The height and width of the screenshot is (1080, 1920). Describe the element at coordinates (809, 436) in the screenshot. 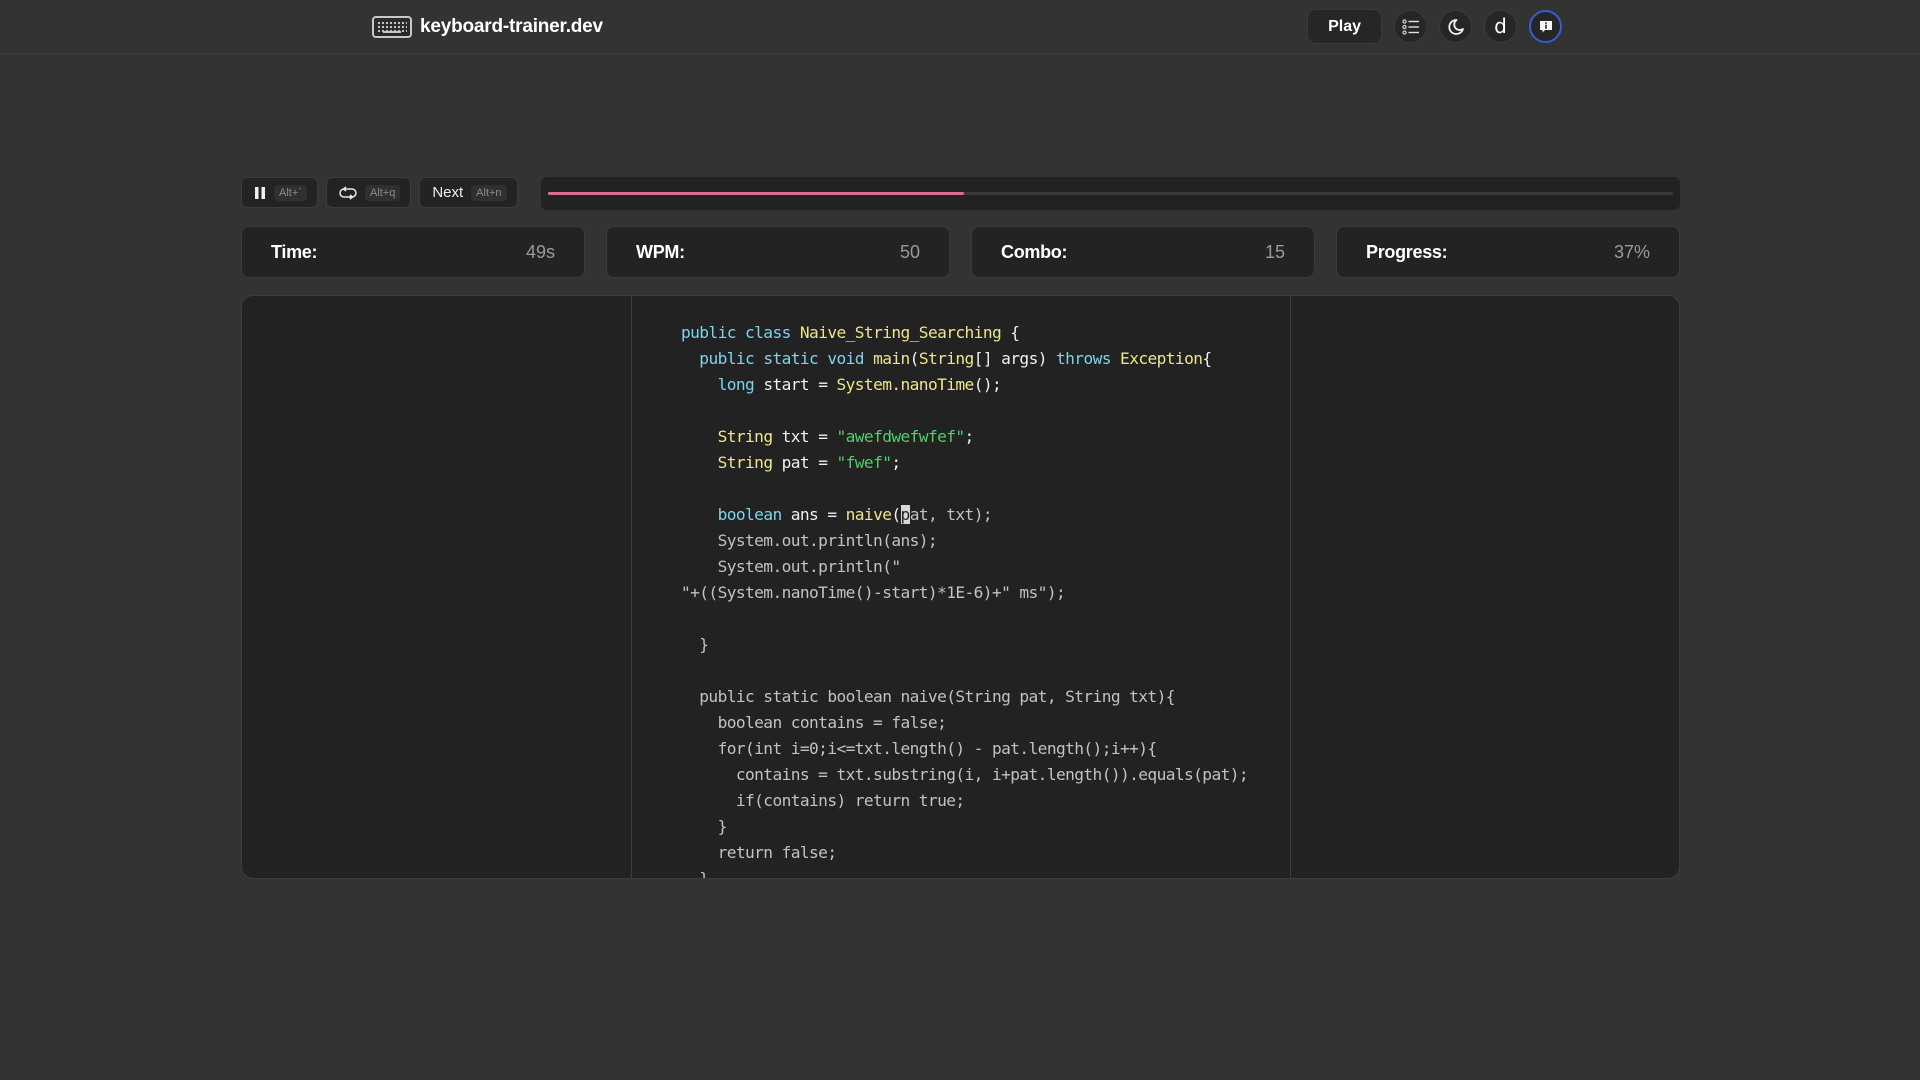

I see `code-token: txt =` at that location.